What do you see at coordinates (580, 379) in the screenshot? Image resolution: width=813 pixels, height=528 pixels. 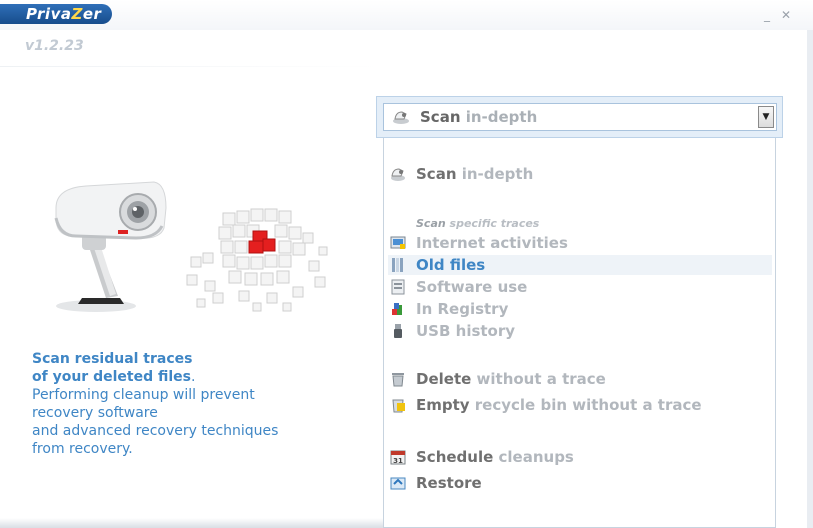 I see `menu-item-delete-without-trace: Delete without a trace` at bounding box center [580, 379].